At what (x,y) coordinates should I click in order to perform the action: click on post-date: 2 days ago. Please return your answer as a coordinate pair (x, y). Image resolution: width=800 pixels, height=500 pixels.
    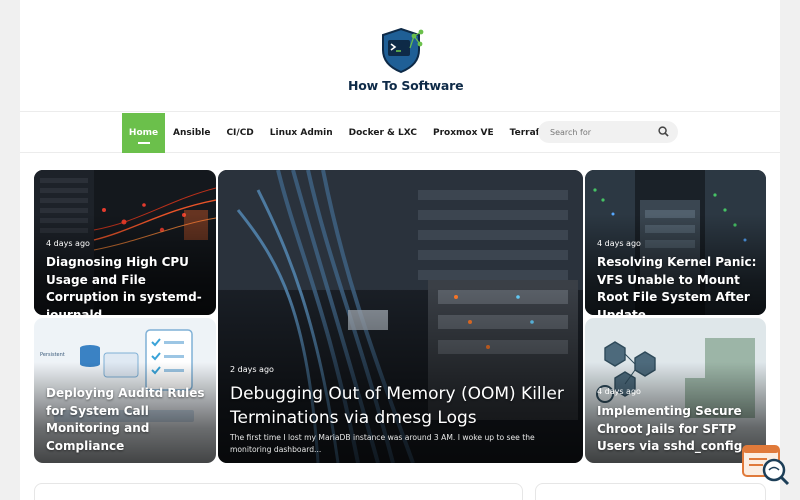
    Looking at the image, I should click on (252, 369).